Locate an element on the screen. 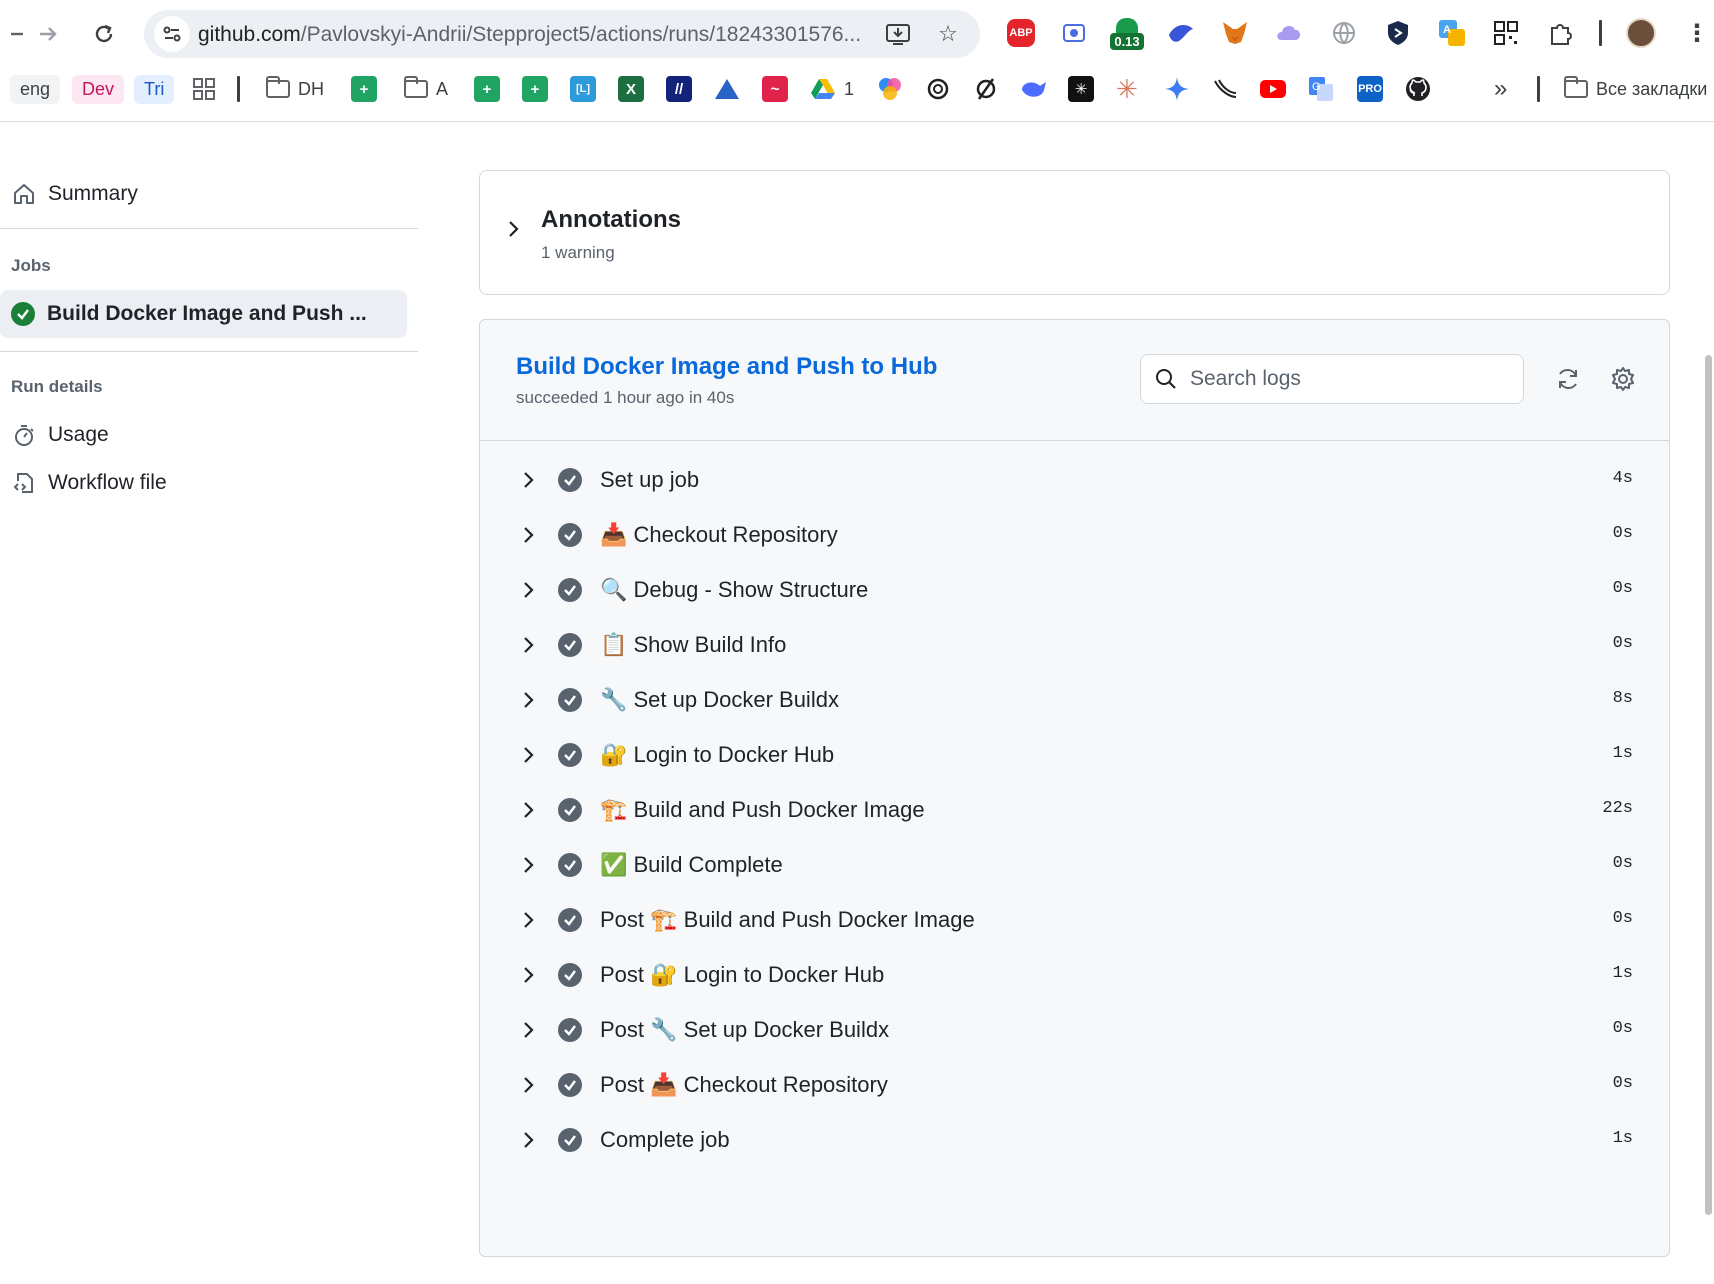 The height and width of the screenshot is (1284, 1714). menu-icon: ⋮ is located at coordinates (1697, 33).